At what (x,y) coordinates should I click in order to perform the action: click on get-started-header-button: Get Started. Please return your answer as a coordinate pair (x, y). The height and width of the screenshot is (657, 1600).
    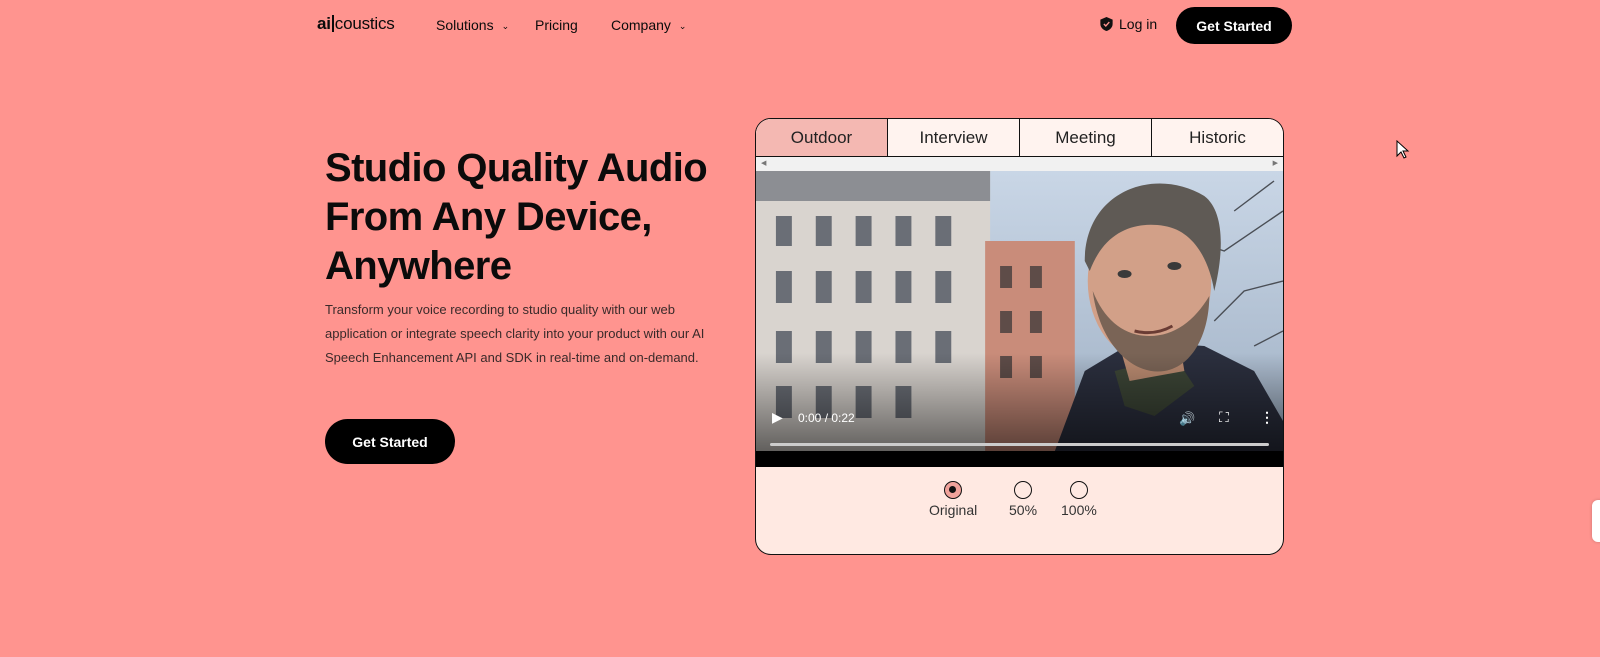
    Looking at the image, I should click on (1234, 25).